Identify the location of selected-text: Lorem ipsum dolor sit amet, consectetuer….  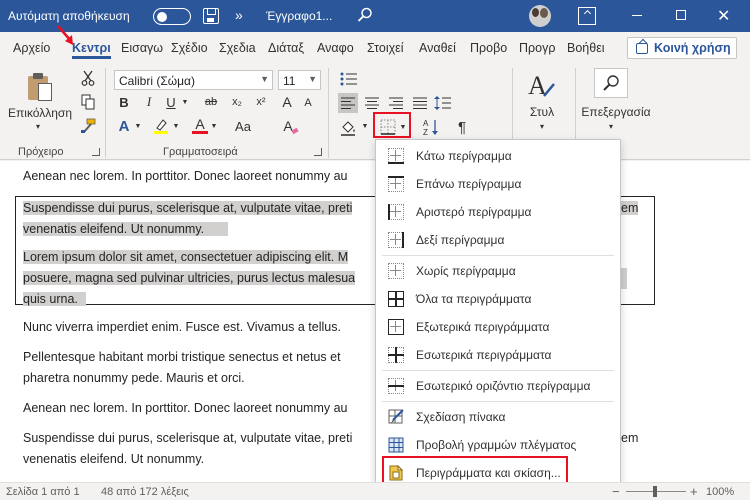
(186, 257).